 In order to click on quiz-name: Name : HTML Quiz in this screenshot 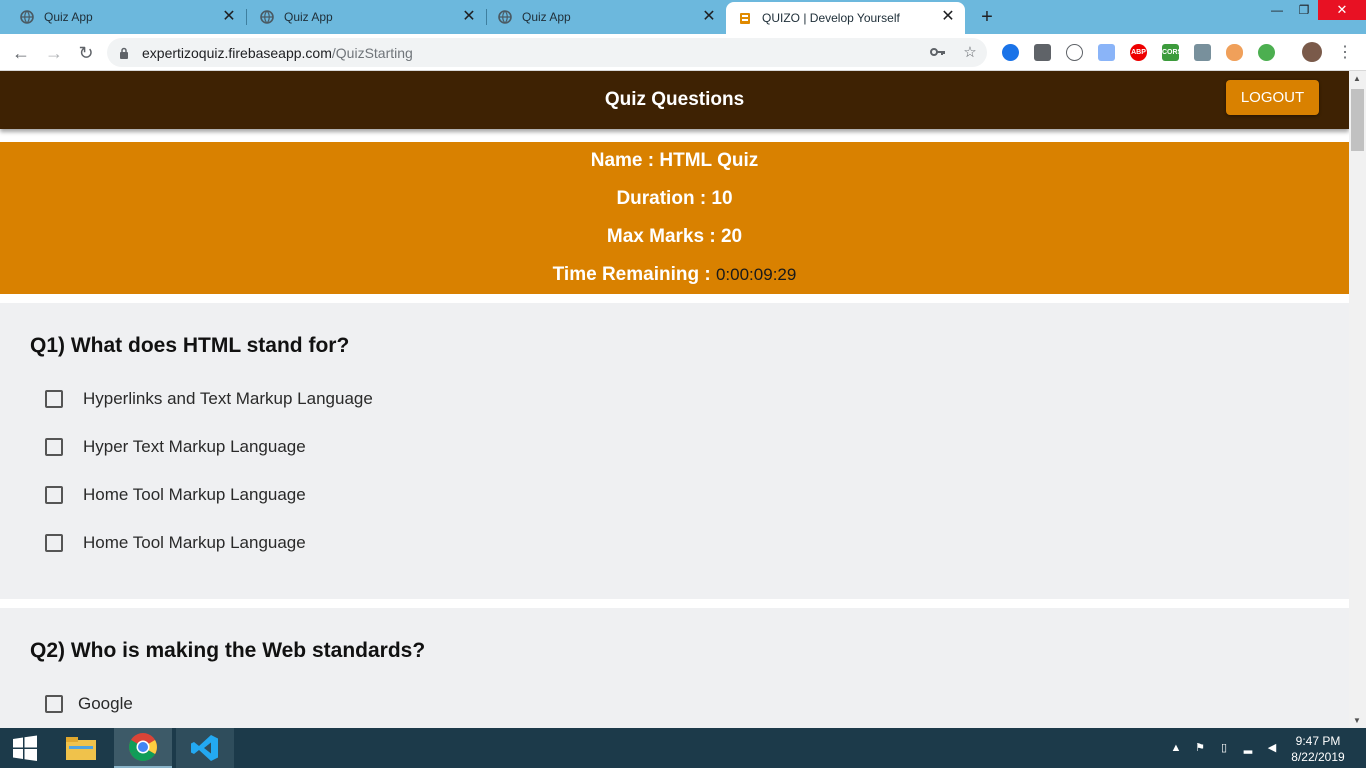, I will do `click(674, 160)`.